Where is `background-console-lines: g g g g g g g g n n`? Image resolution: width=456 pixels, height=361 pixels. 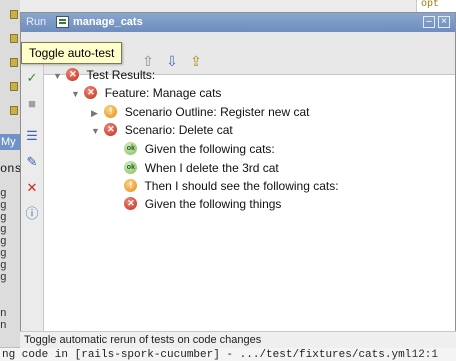 background-console-lines: g g g g g g g g n n is located at coordinates (3, 260).